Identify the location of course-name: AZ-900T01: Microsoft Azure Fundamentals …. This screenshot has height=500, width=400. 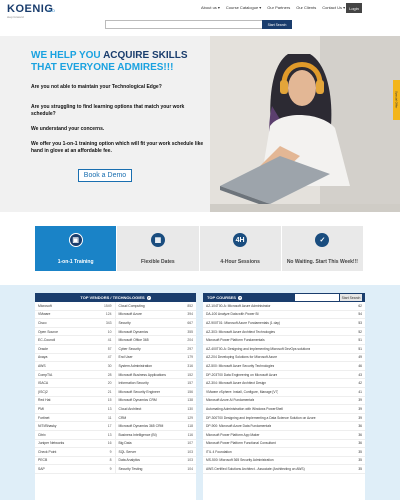
(243, 322).